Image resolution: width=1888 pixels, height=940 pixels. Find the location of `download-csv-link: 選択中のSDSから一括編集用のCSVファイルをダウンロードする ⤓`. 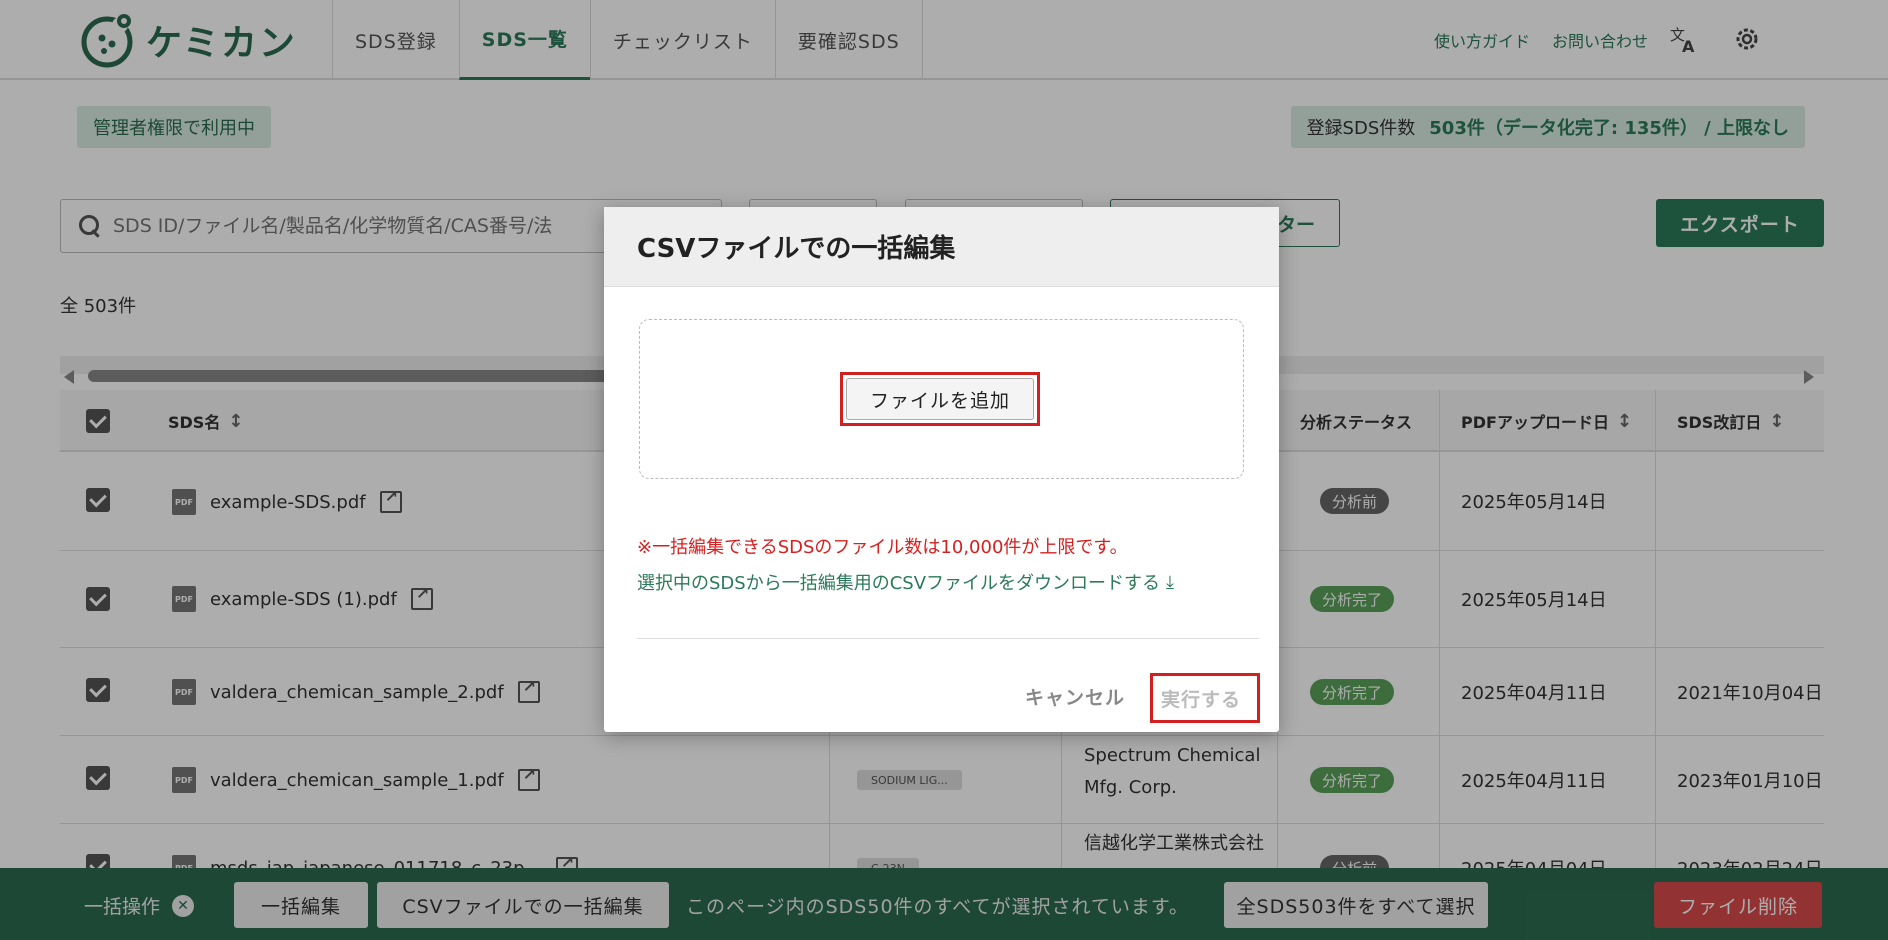

download-csv-link: 選択中のSDSから一括編集用のCSVファイルをダウンロードする ⤓ is located at coordinates (905, 582).